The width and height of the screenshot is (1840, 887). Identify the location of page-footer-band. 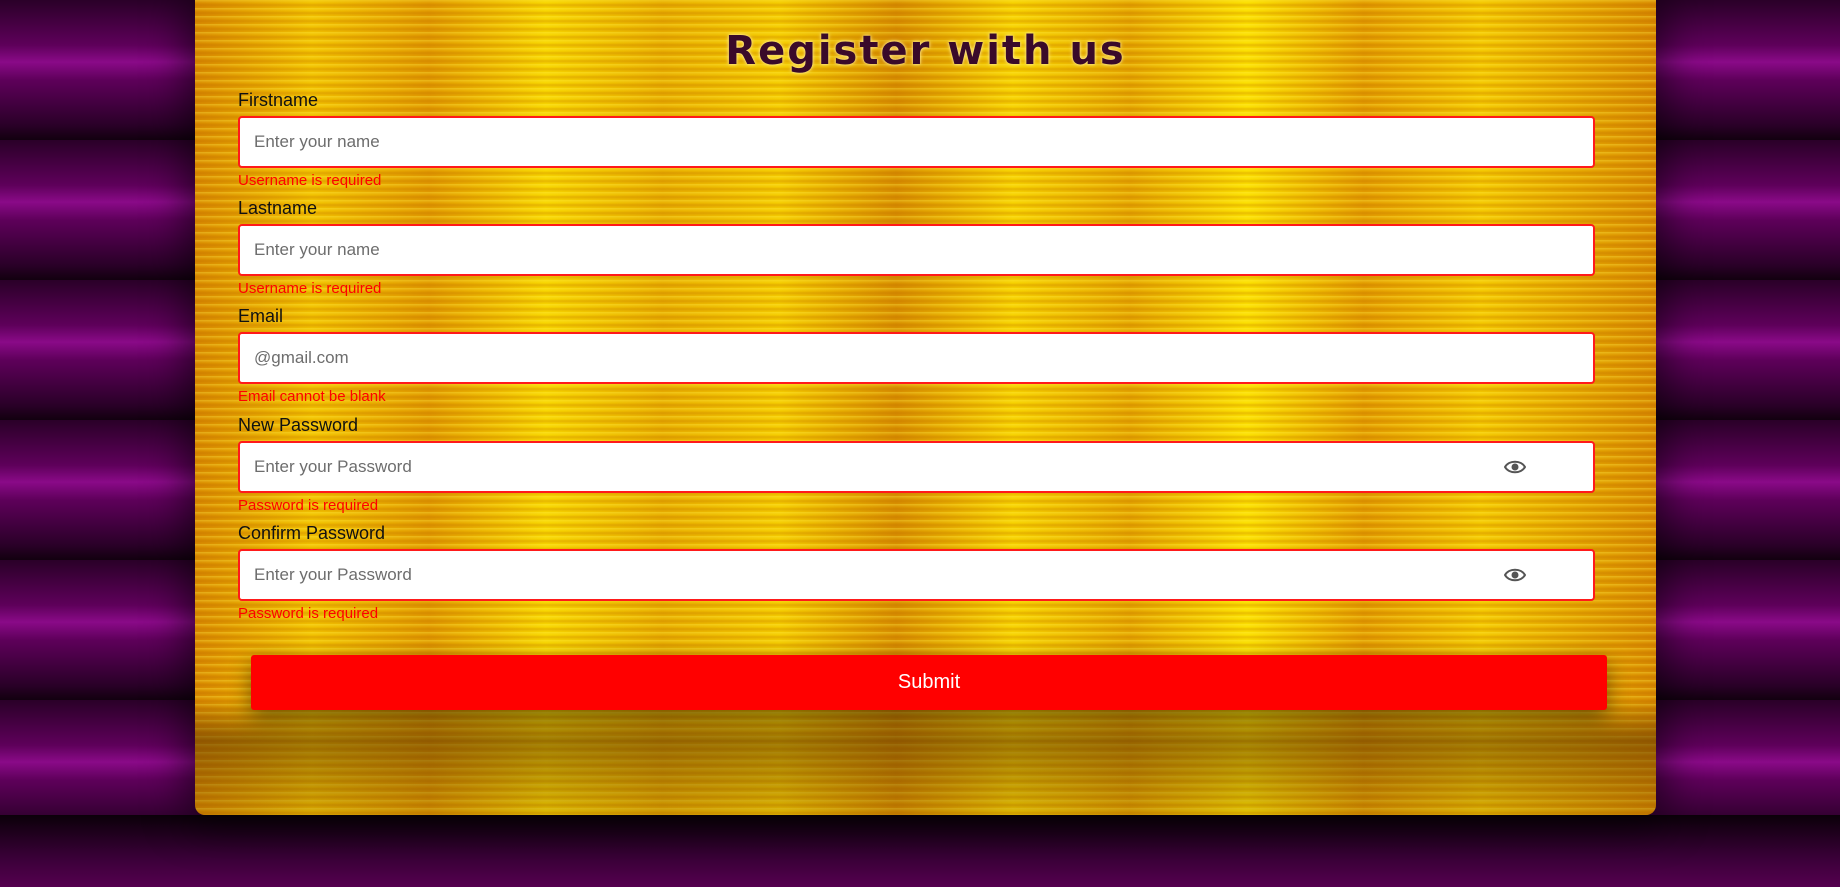
(920, 851).